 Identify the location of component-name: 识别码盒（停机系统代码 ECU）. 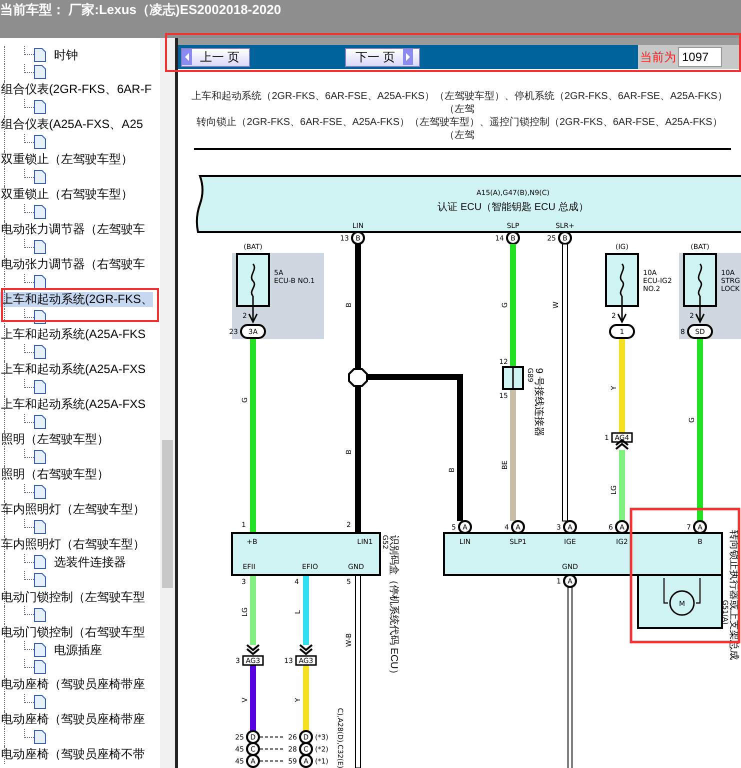
(393, 607).